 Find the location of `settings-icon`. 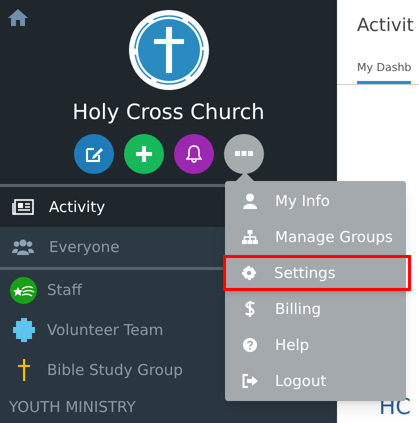

settings-icon is located at coordinates (249, 273).